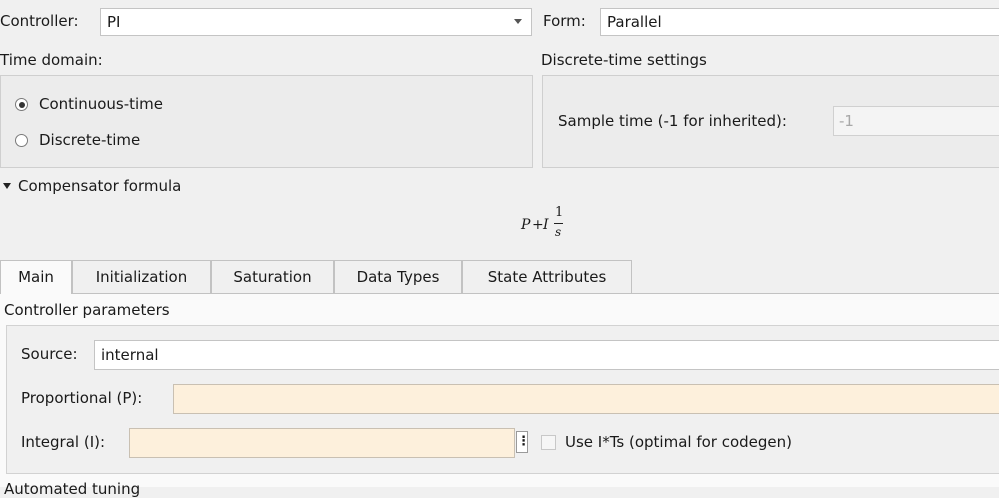 The height and width of the screenshot is (498, 999). I want to click on formula-numerator: 1, so click(559, 212).